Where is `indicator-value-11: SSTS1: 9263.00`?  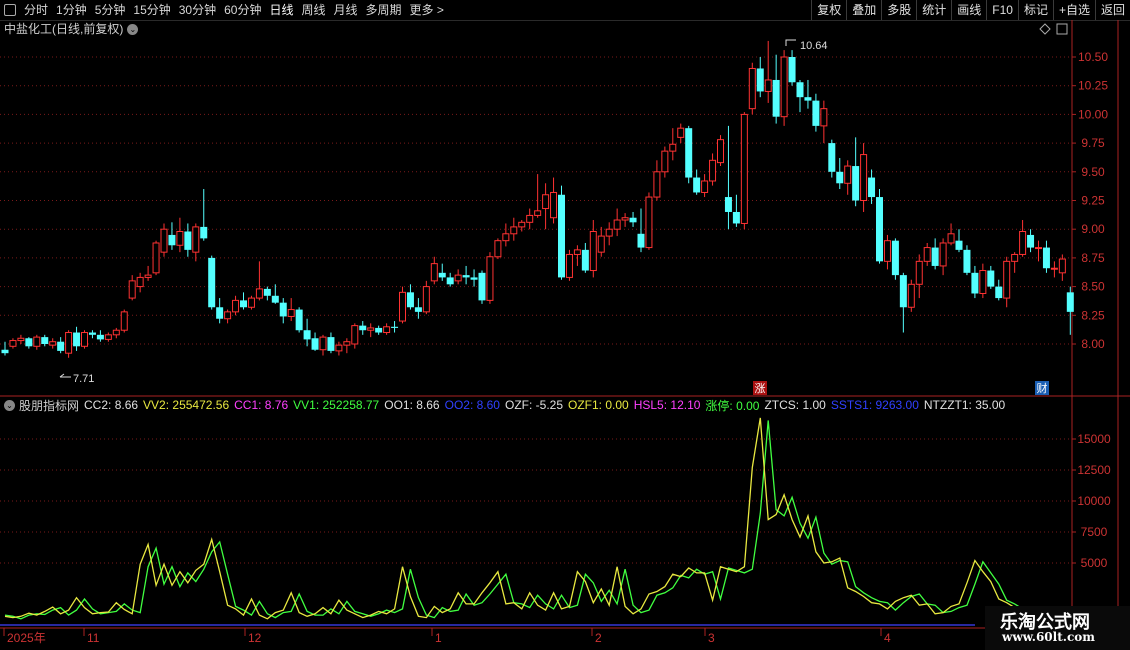
indicator-value-11: SSTS1: 9263.00 is located at coordinates (874, 405).